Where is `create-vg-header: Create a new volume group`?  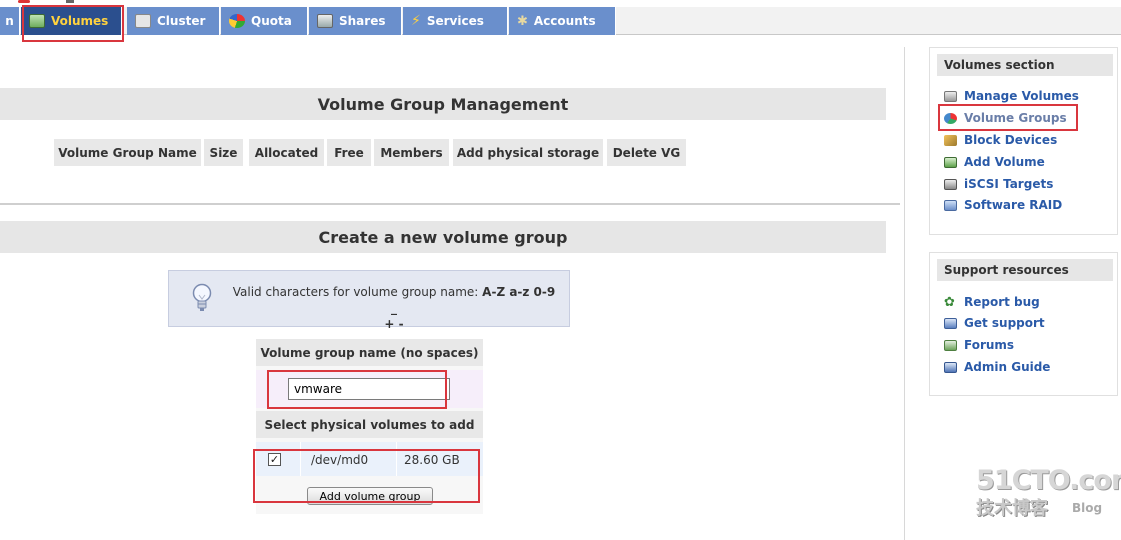
create-vg-header: Create a new volume group is located at coordinates (443, 237).